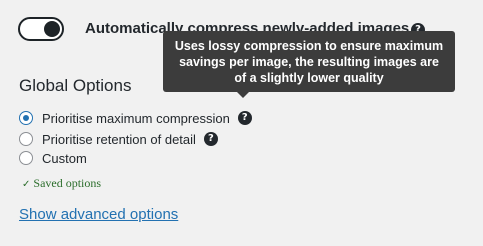 Image resolution: width=483 pixels, height=246 pixels. What do you see at coordinates (98, 214) in the screenshot?
I see `show-advanced-options-link: Show advanced options` at bounding box center [98, 214].